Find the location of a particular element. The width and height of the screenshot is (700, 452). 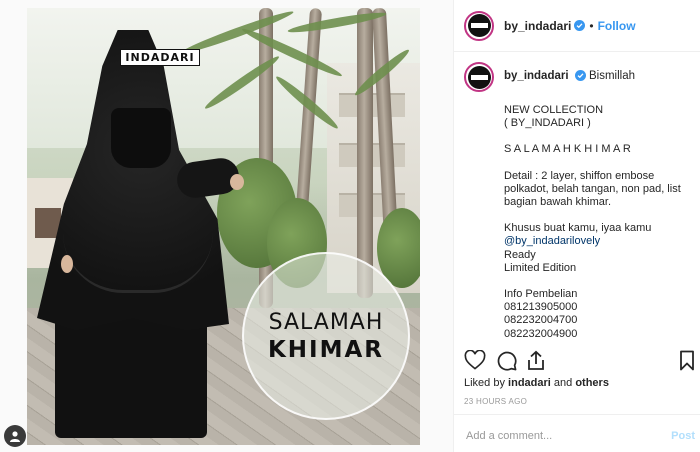

verified-badge-icon is located at coordinates (580, 25).